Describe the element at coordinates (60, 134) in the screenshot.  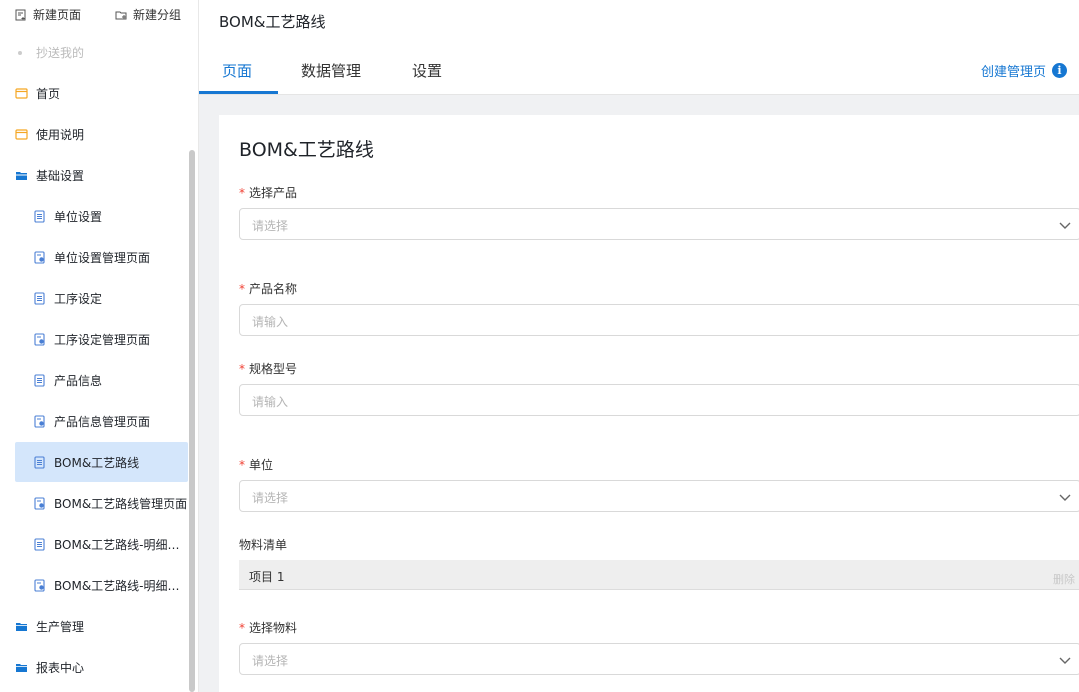
I see `sidebar-item-label: 使用说明` at that location.